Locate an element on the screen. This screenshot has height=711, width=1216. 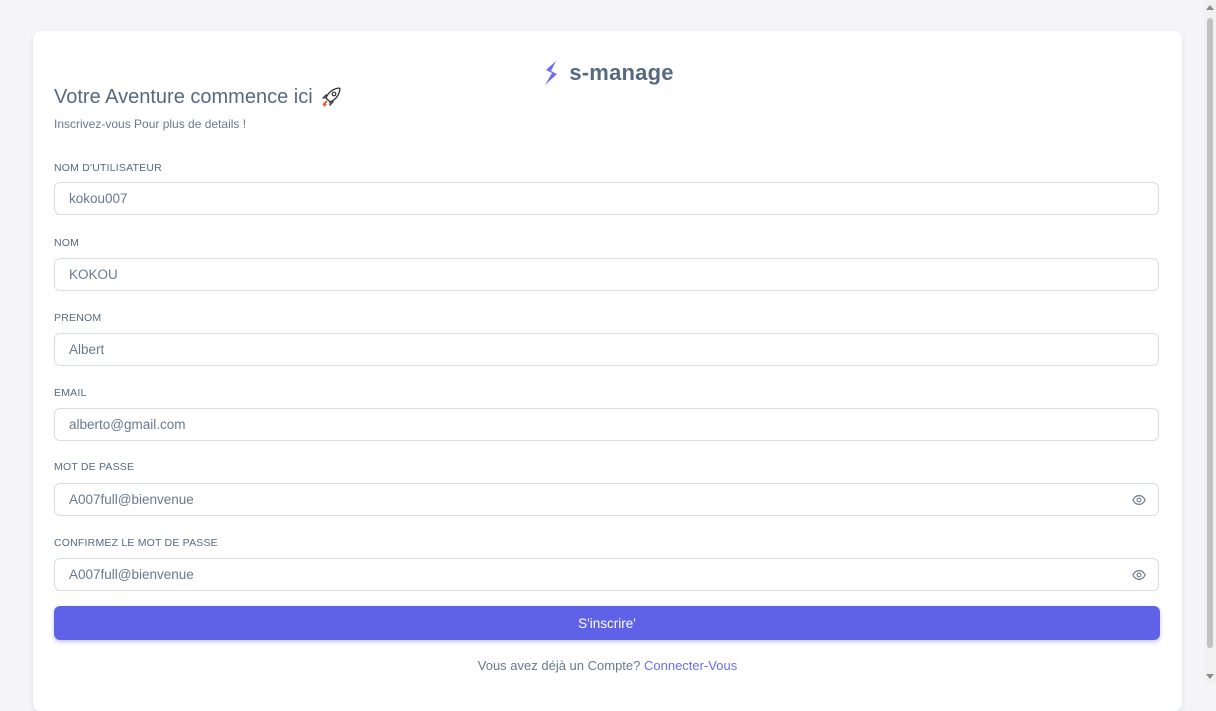
login-prompt: Vous avez déjà un Compte? Connecter-Vous is located at coordinates (607, 665).